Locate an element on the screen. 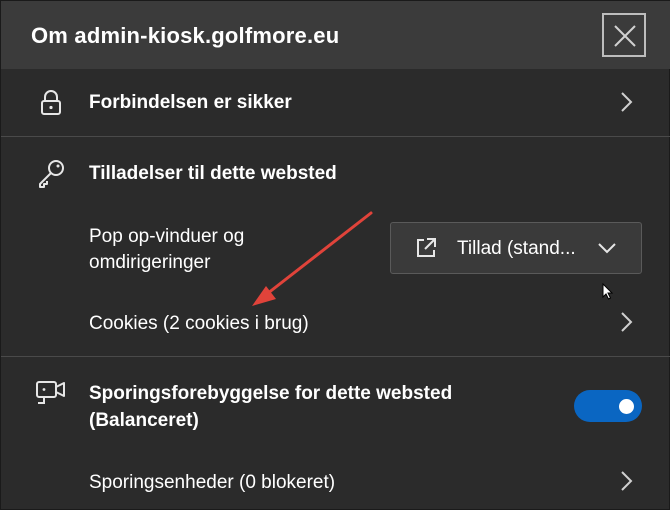  annotation-arrow-icon is located at coordinates (312, 258).